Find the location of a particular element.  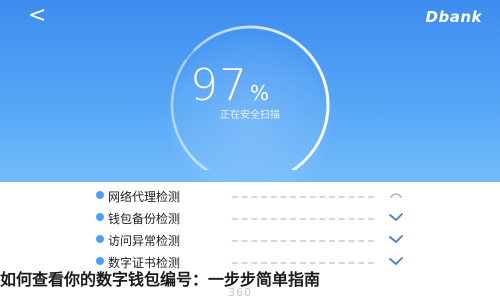

brand-logo: Dbank is located at coordinates (453, 17).